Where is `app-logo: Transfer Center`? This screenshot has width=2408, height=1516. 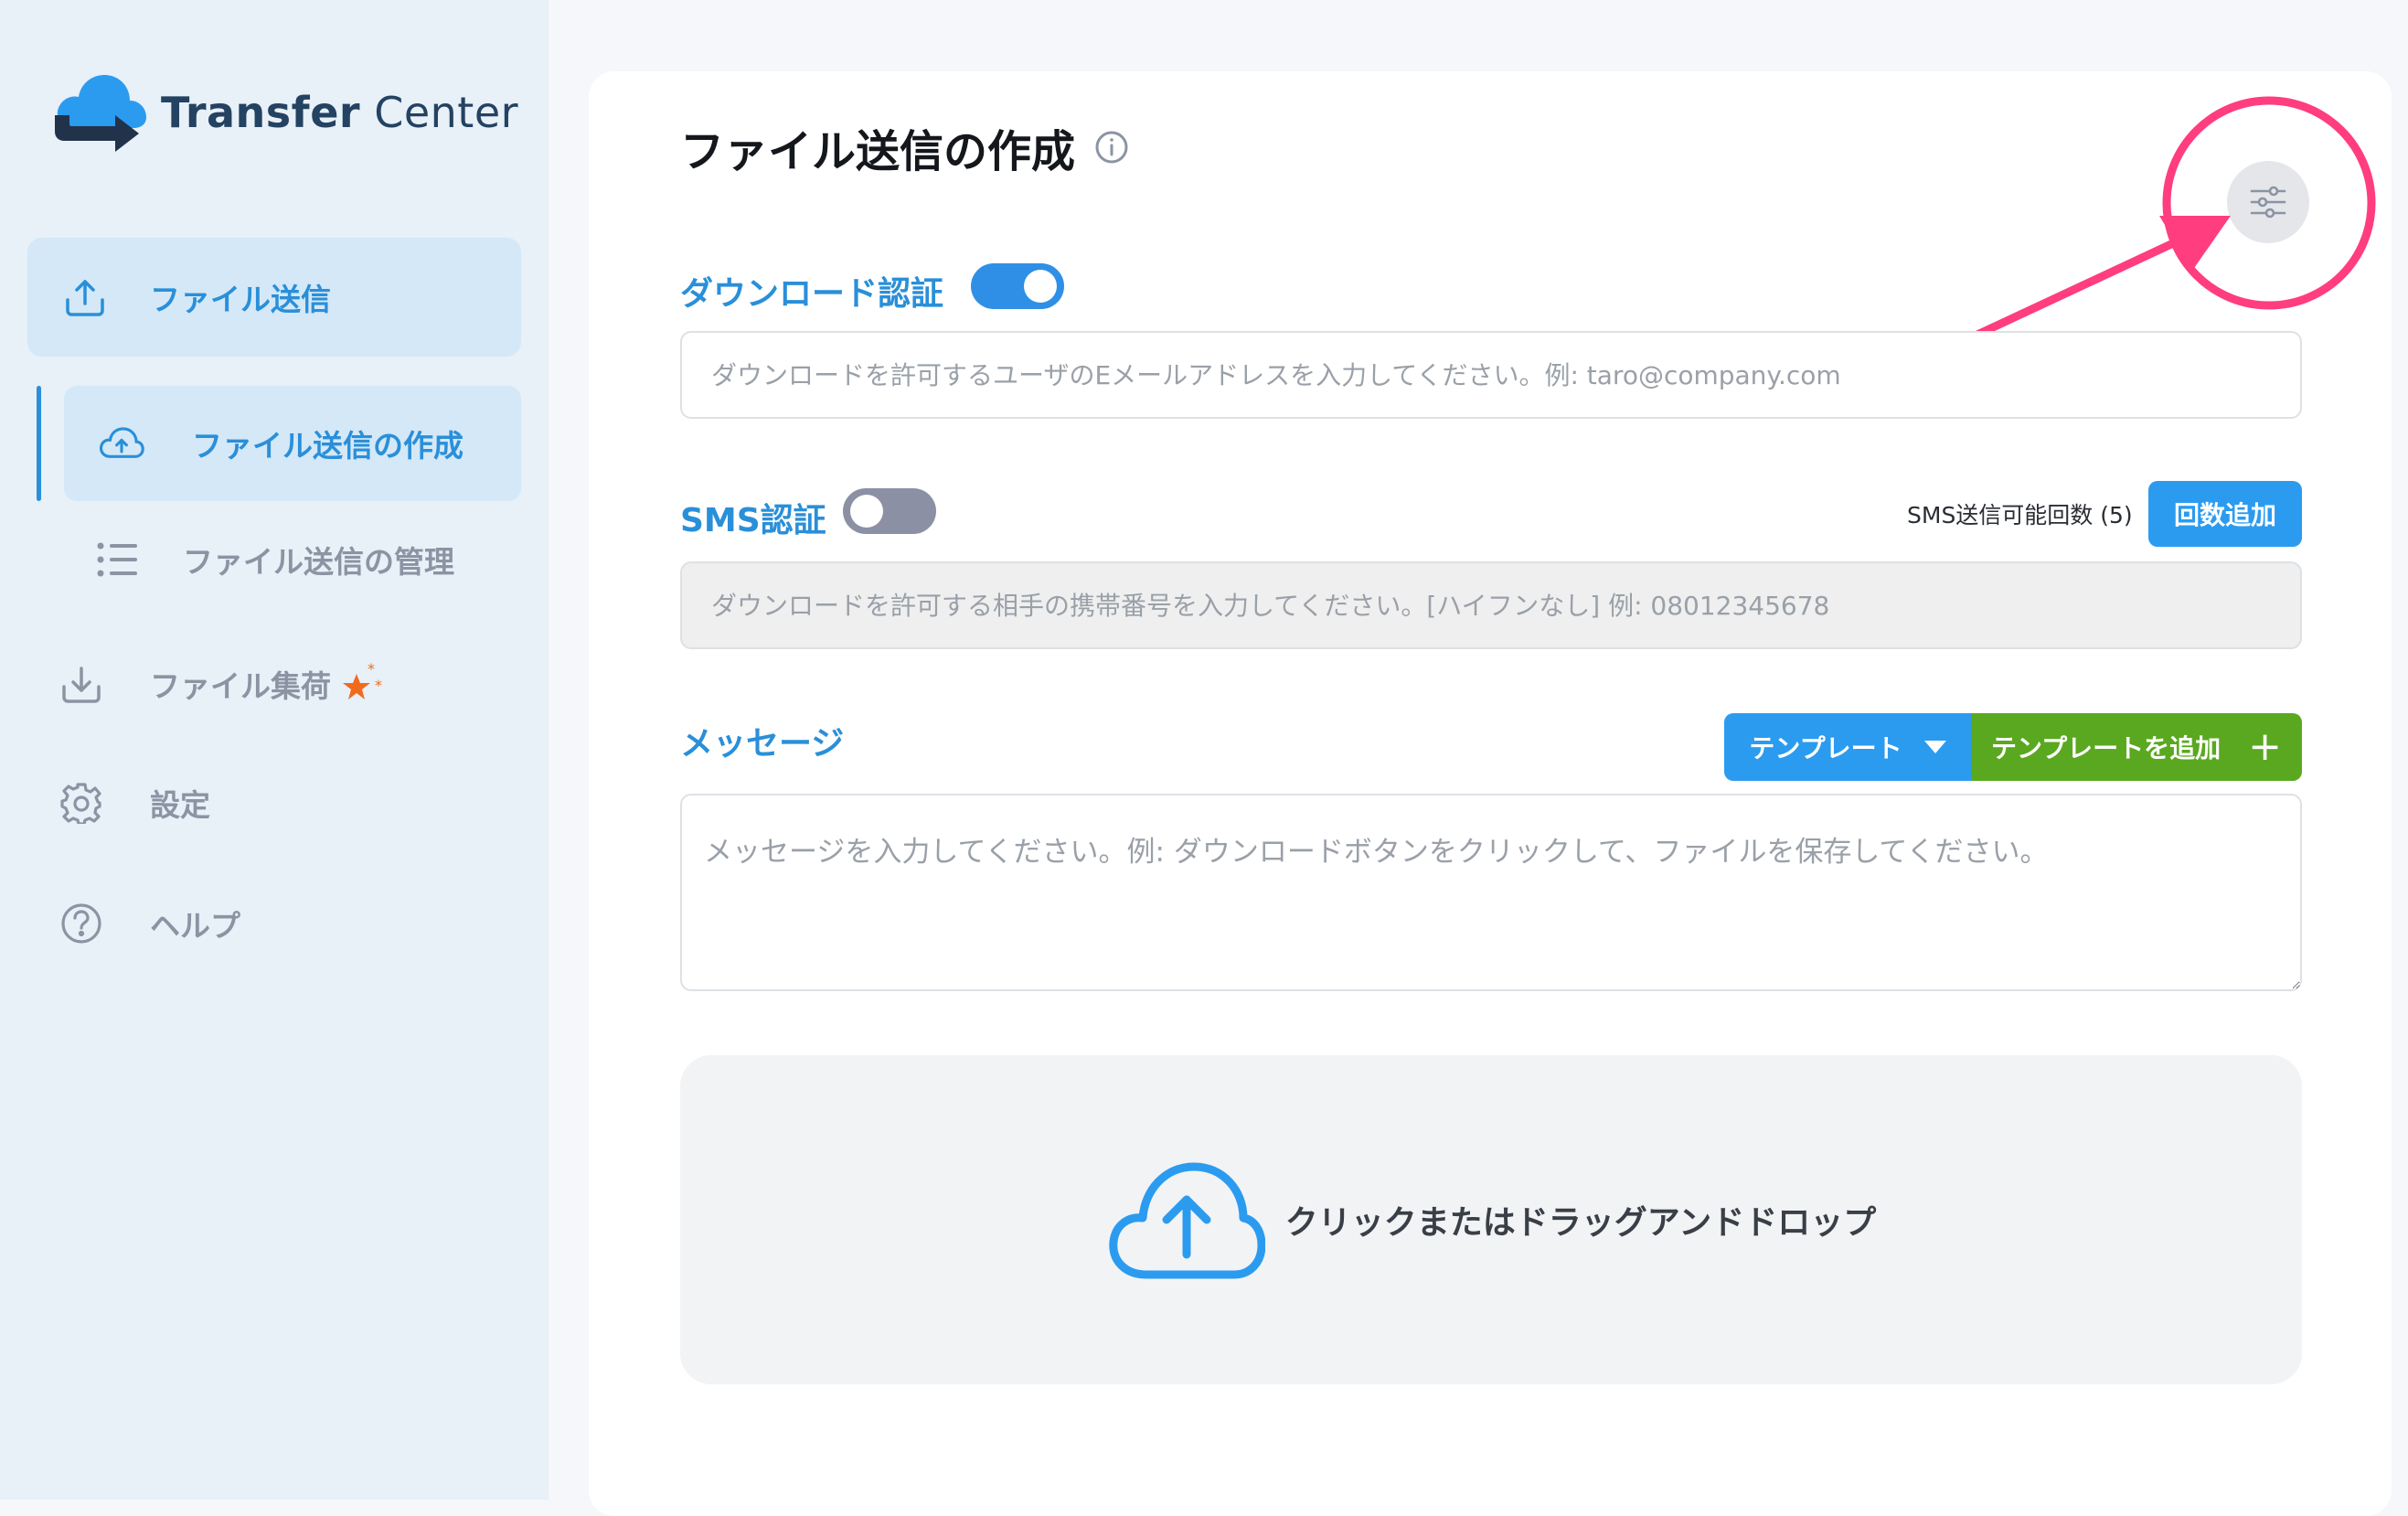
app-logo: Transfer Center is located at coordinates (284, 113).